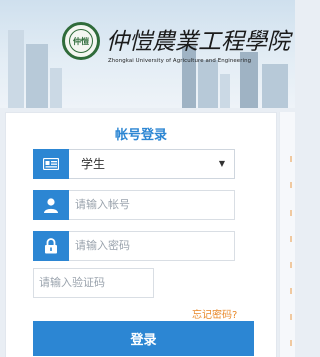 The width and height of the screenshot is (320, 357). I want to click on forgot-password-link: 忘记密码?, so click(214, 313).